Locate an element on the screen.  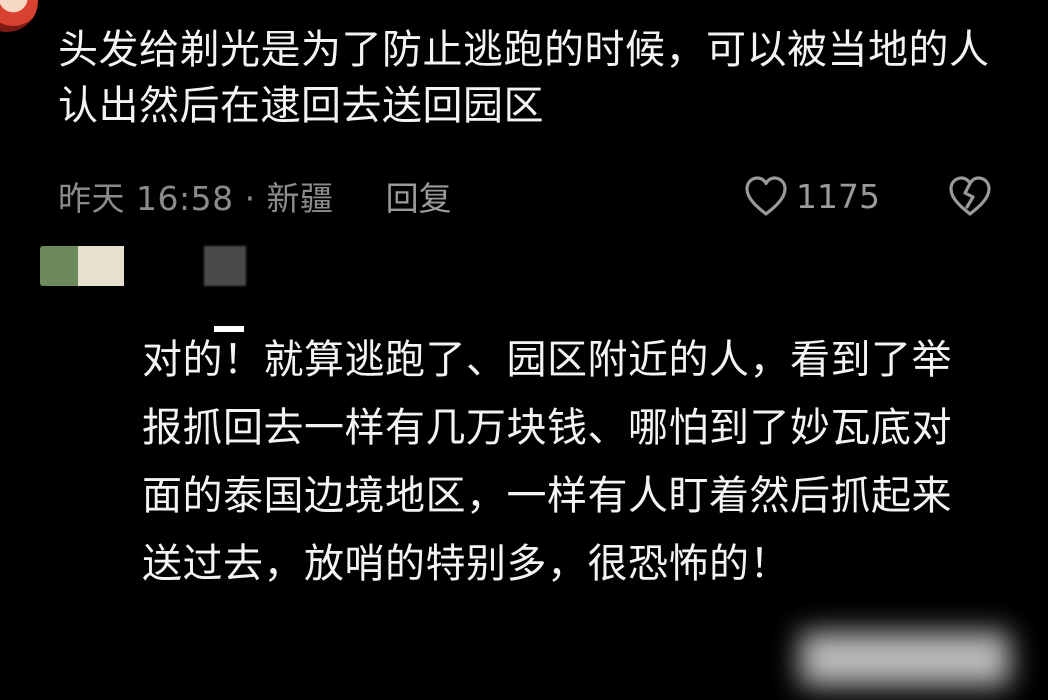
heart-outline-icon is located at coordinates (766, 196).